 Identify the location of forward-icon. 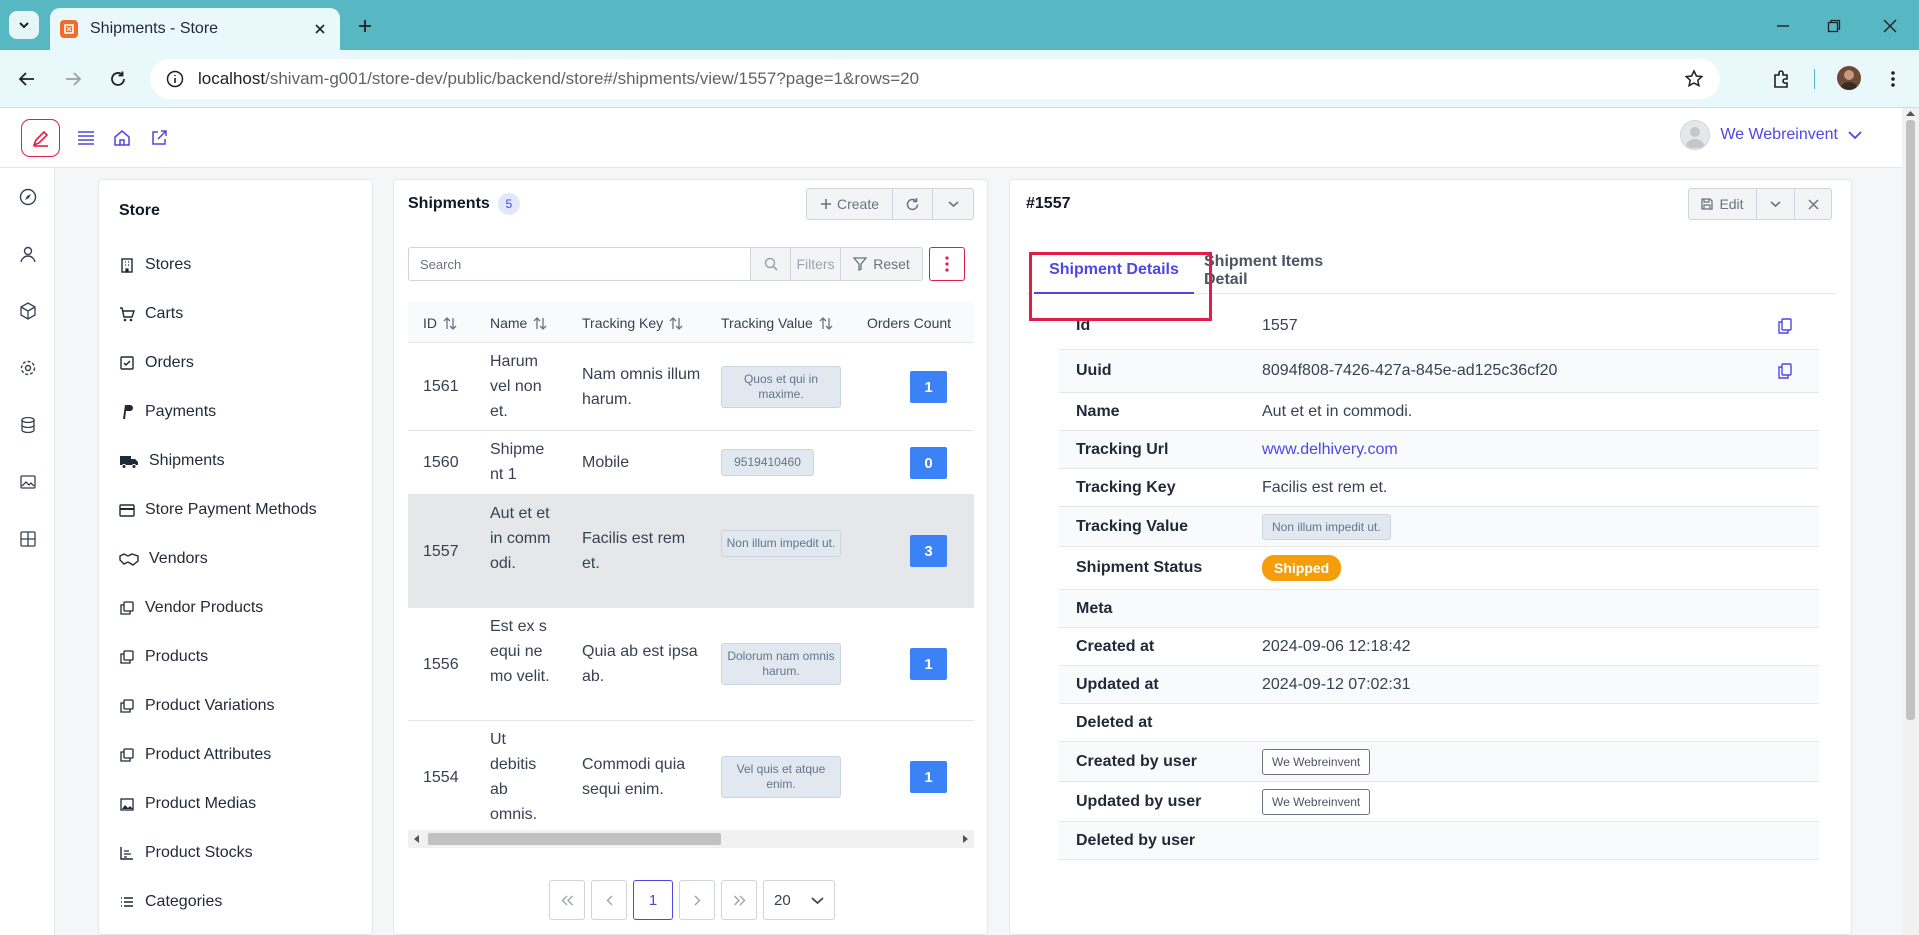
(73, 79).